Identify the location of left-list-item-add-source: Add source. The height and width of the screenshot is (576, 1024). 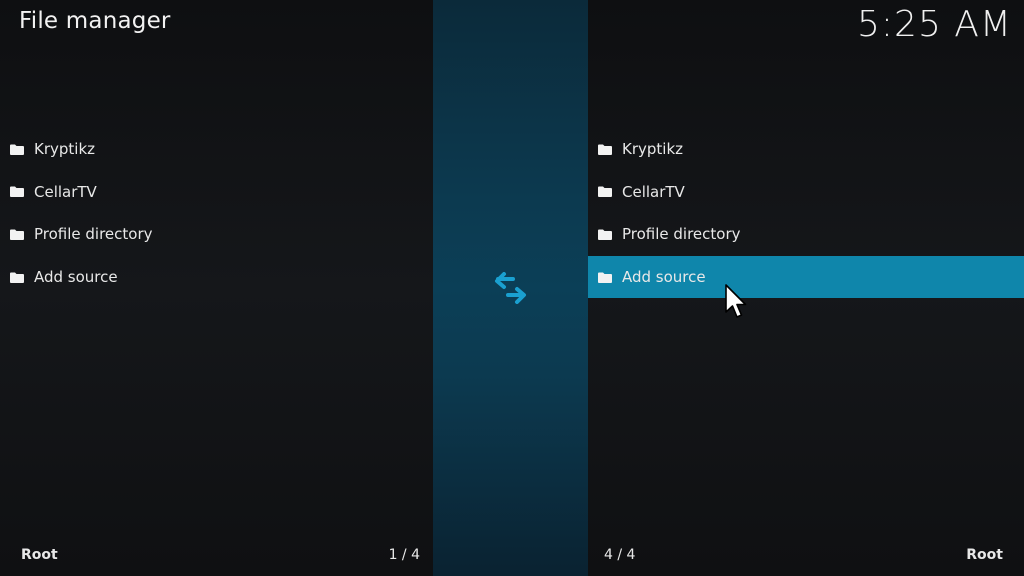
(216, 277).